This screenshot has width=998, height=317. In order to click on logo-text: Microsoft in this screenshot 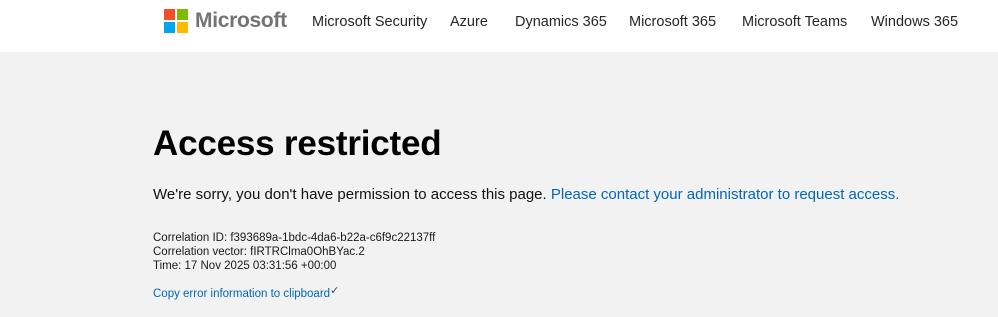, I will do `click(241, 20)`.